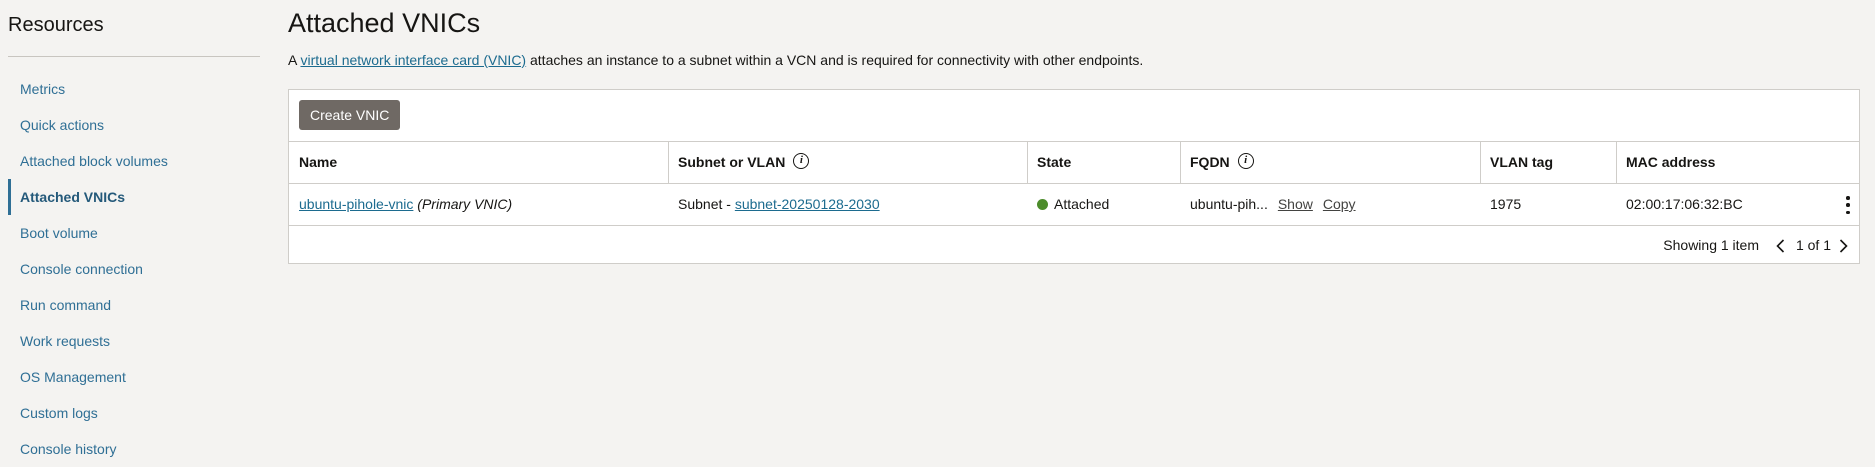 This screenshot has height=467, width=1875. What do you see at coordinates (356, 204) in the screenshot?
I see `vnic-name-link: ubuntu-pihole-vnic` at bounding box center [356, 204].